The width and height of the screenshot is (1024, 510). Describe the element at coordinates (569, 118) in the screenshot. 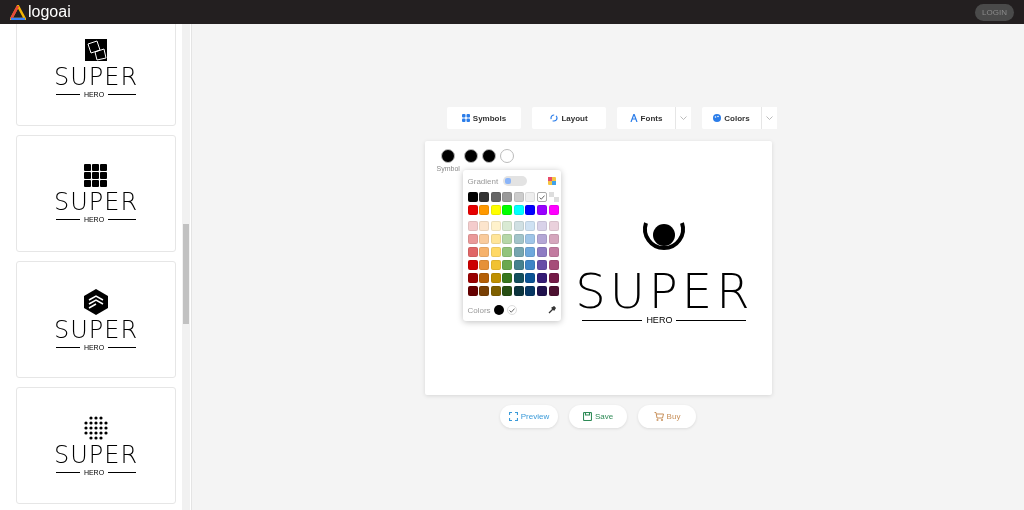

I see `toolbar-tab: Layout` at that location.